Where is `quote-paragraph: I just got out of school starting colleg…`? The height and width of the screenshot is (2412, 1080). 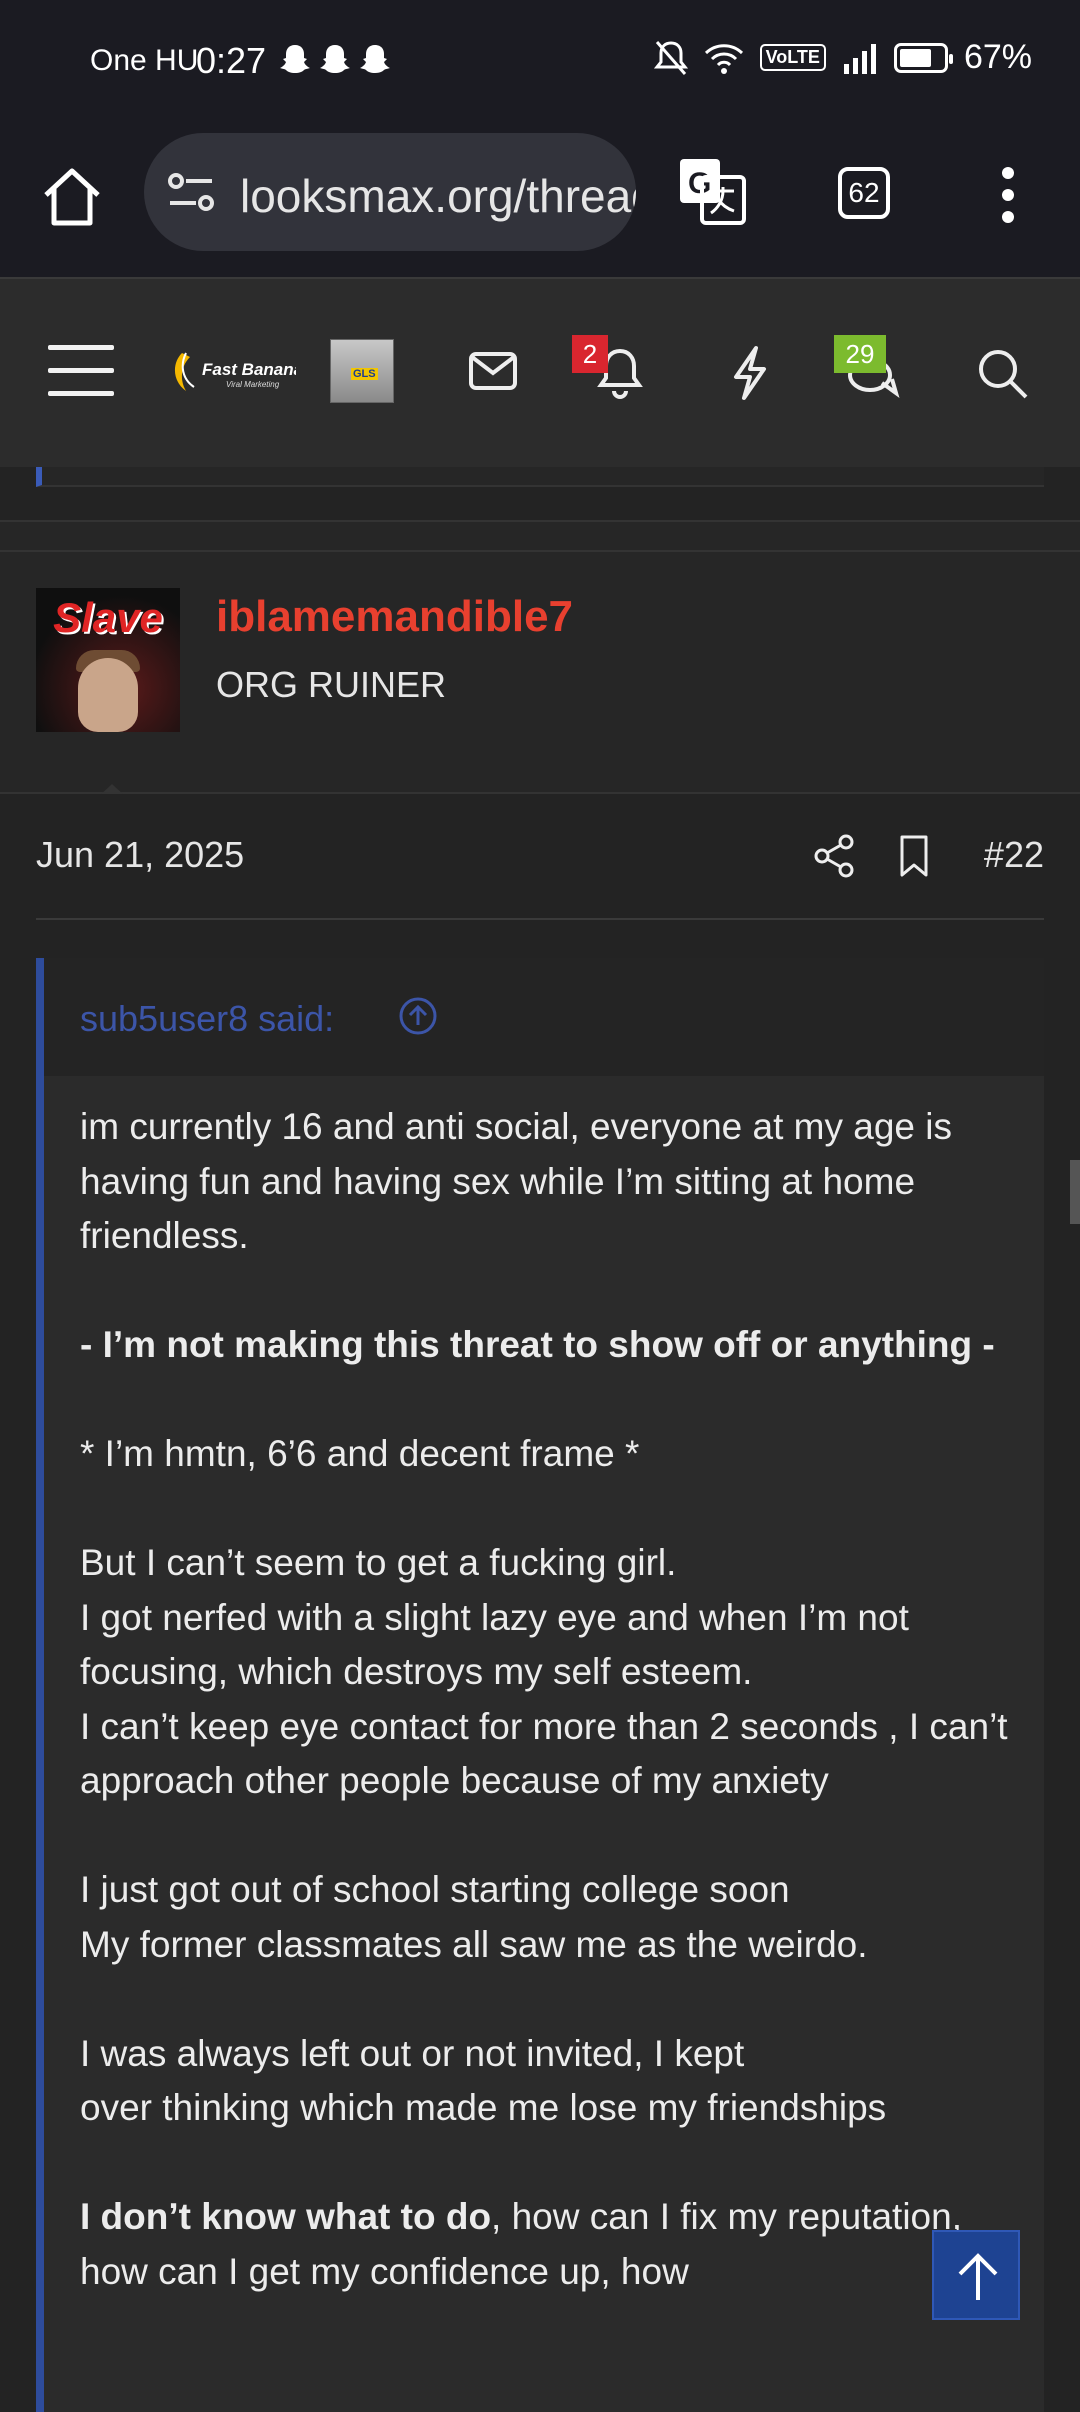
quote-paragraph: I just got out of school starting colleg… is located at coordinates (474, 1917).